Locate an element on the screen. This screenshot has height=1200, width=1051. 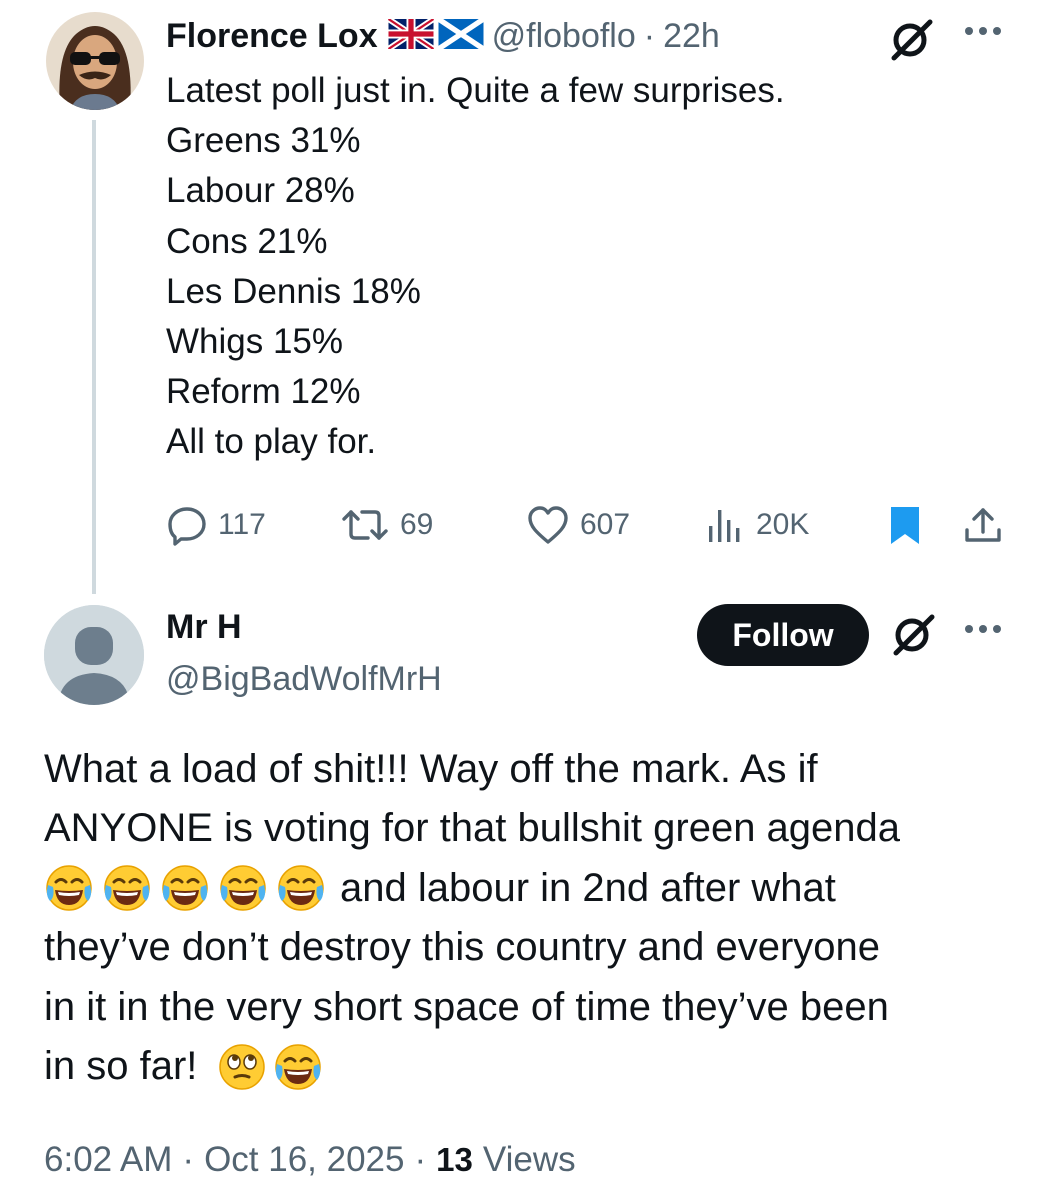
tweet-time: 22h is located at coordinates (691, 36).